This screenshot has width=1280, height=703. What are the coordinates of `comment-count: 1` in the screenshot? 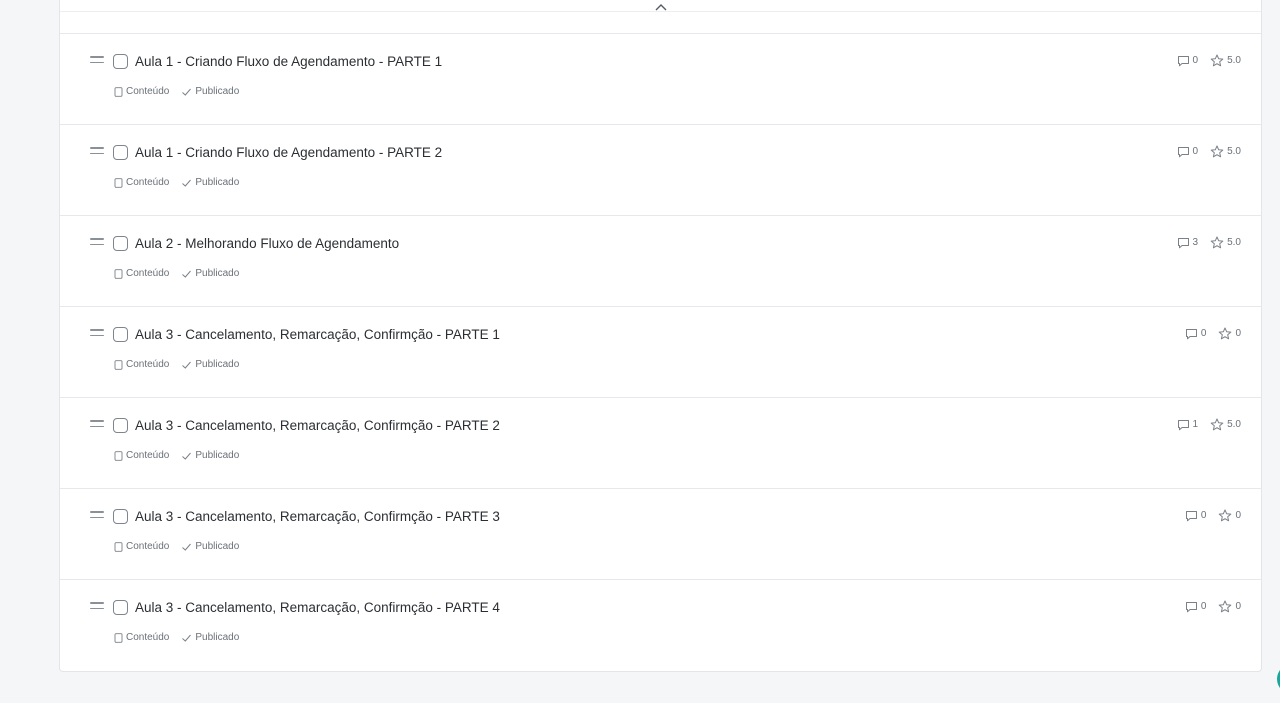 It's located at (1188, 425).